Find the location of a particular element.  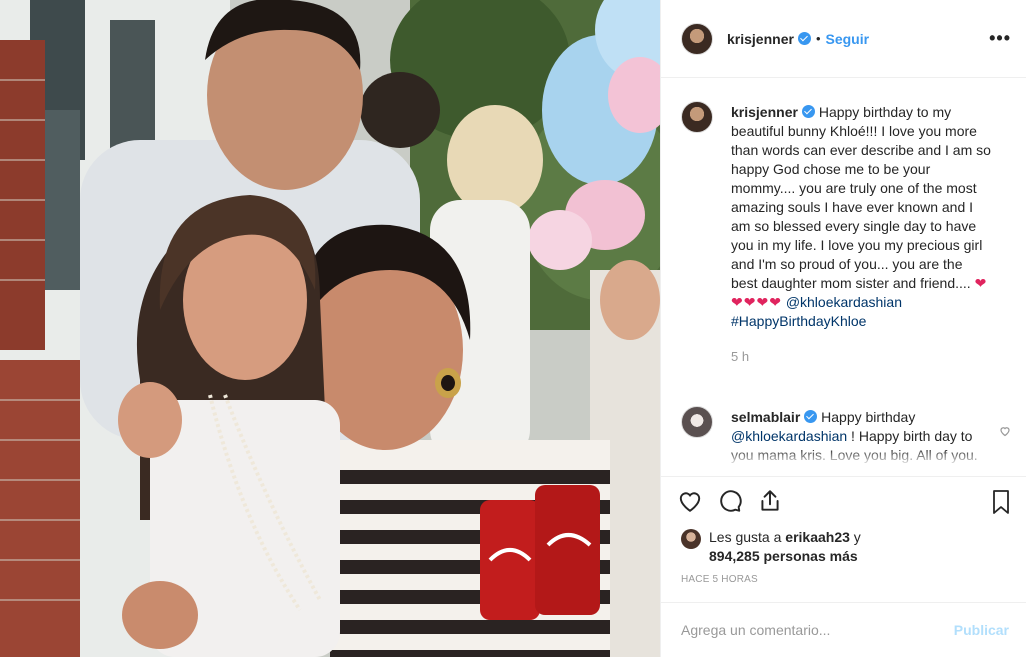

follow-button: Seguir is located at coordinates (848, 39).